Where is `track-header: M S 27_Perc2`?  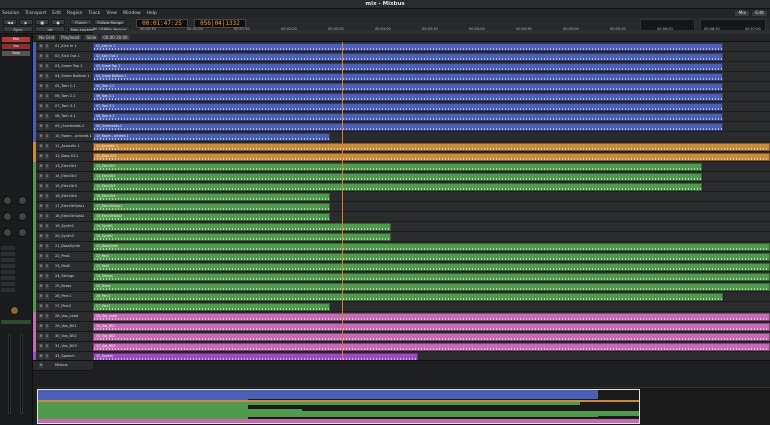
track-header: M S 27_Perc2 is located at coordinates (63, 307).